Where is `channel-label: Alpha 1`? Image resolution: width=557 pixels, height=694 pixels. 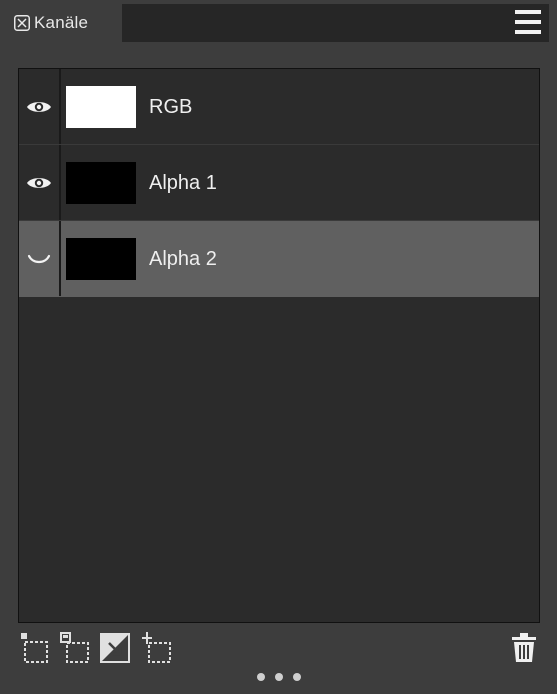
channel-label: Alpha 1 is located at coordinates (183, 183).